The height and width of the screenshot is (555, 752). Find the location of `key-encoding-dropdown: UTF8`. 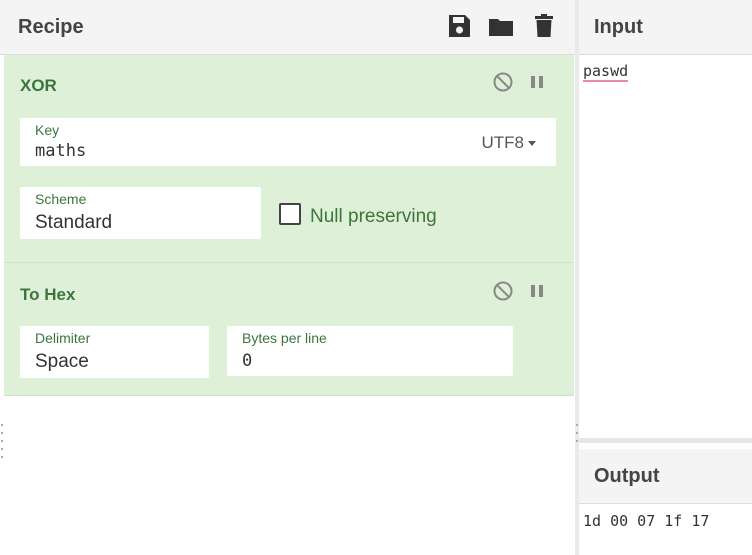

key-encoding-dropdown: UTF8 is located at coordinates (508, 143).